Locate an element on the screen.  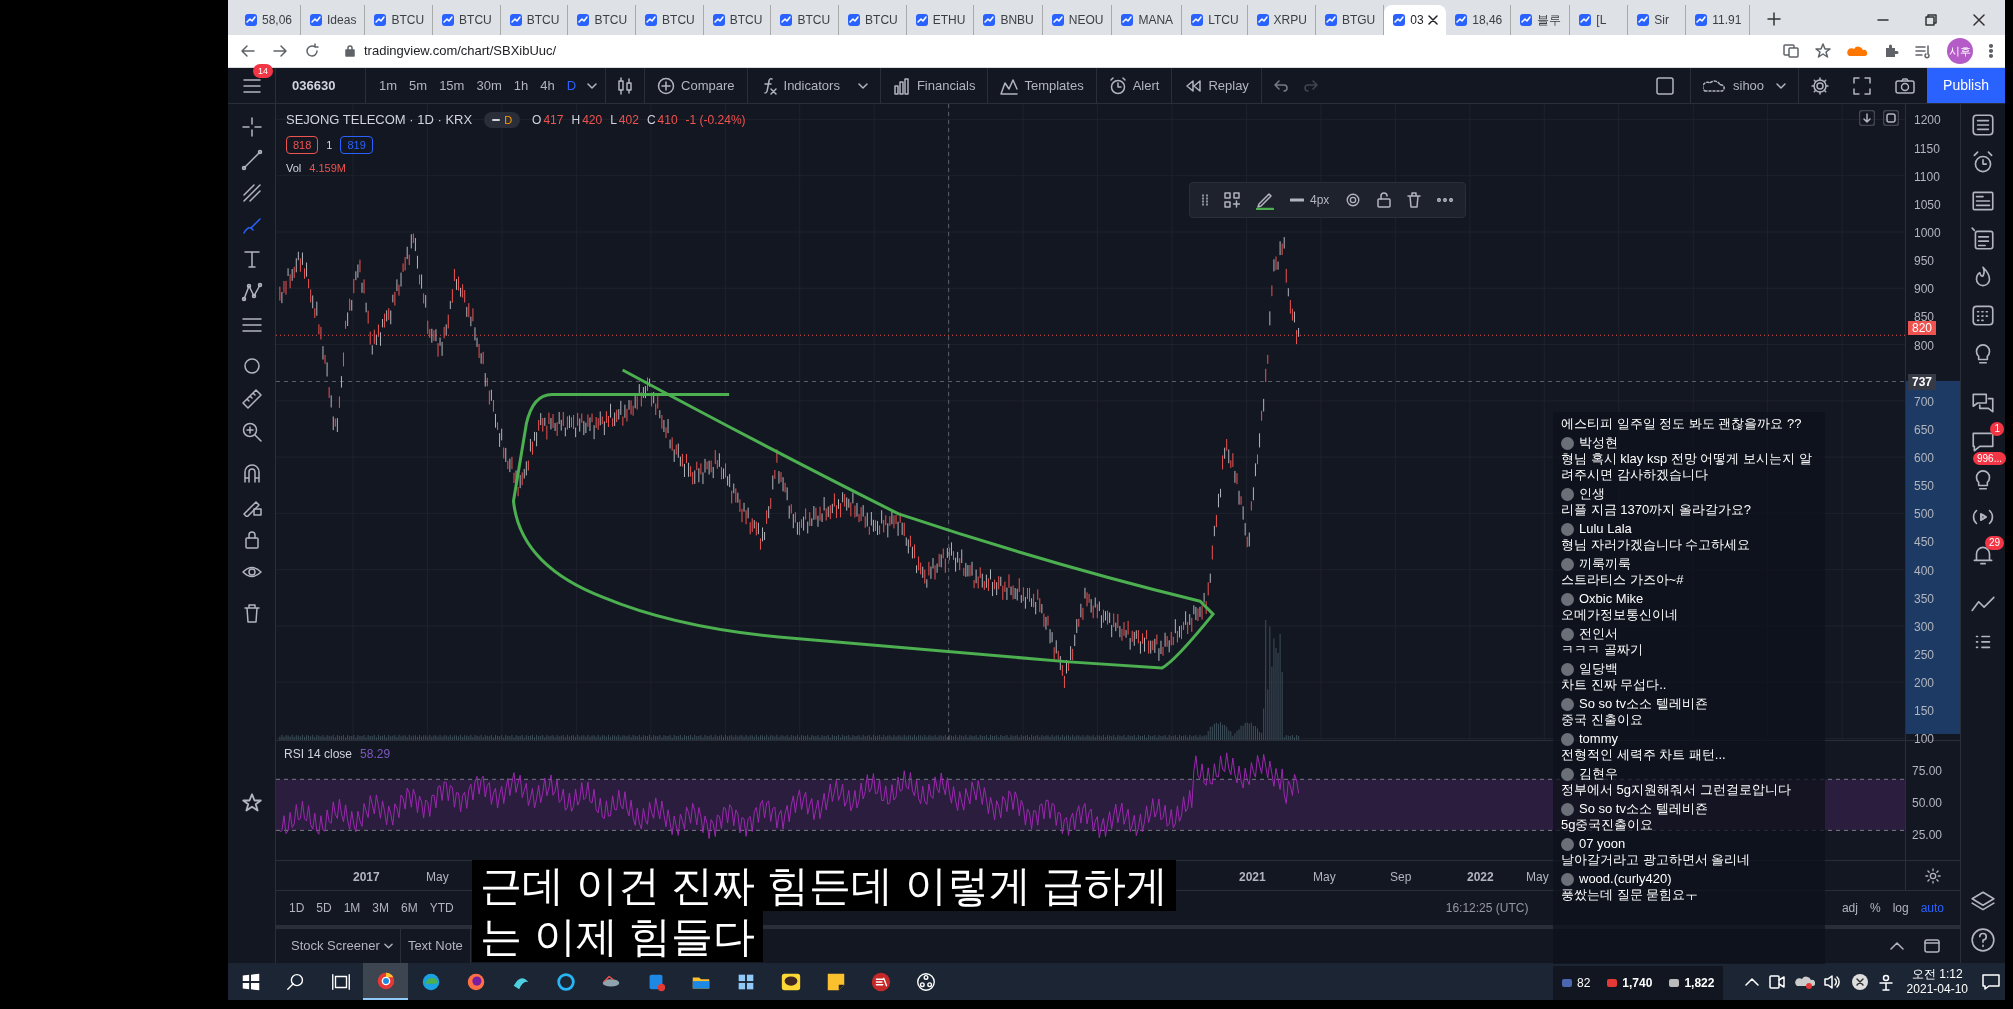
scale-option: % is located at coordinates (1875, 908).